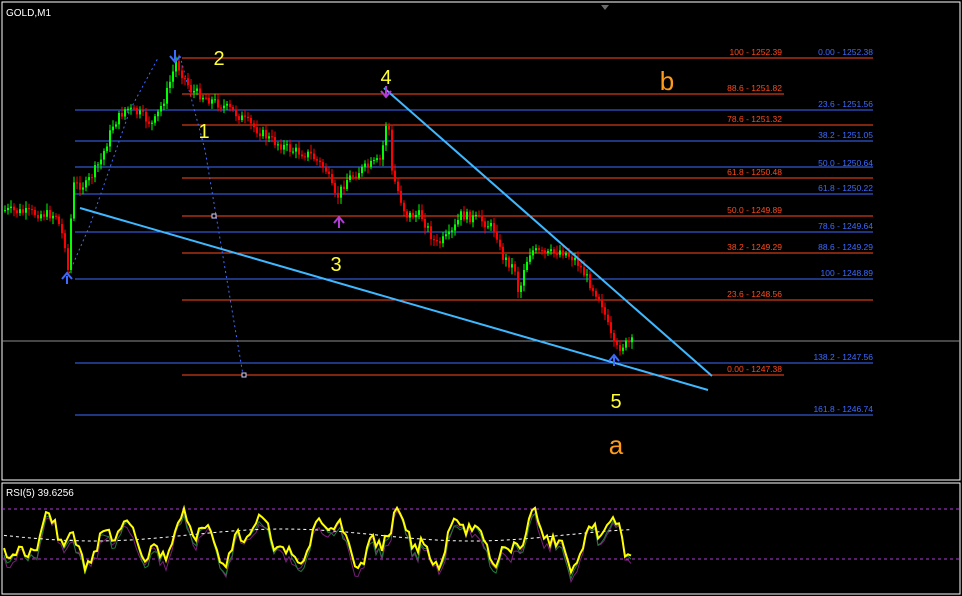 This screenshot has height=596, width=962. What do you see at coordinates (218, 59) in the screenshot?
I see `wave-label-2: 2` at bounding box center [218, 59].